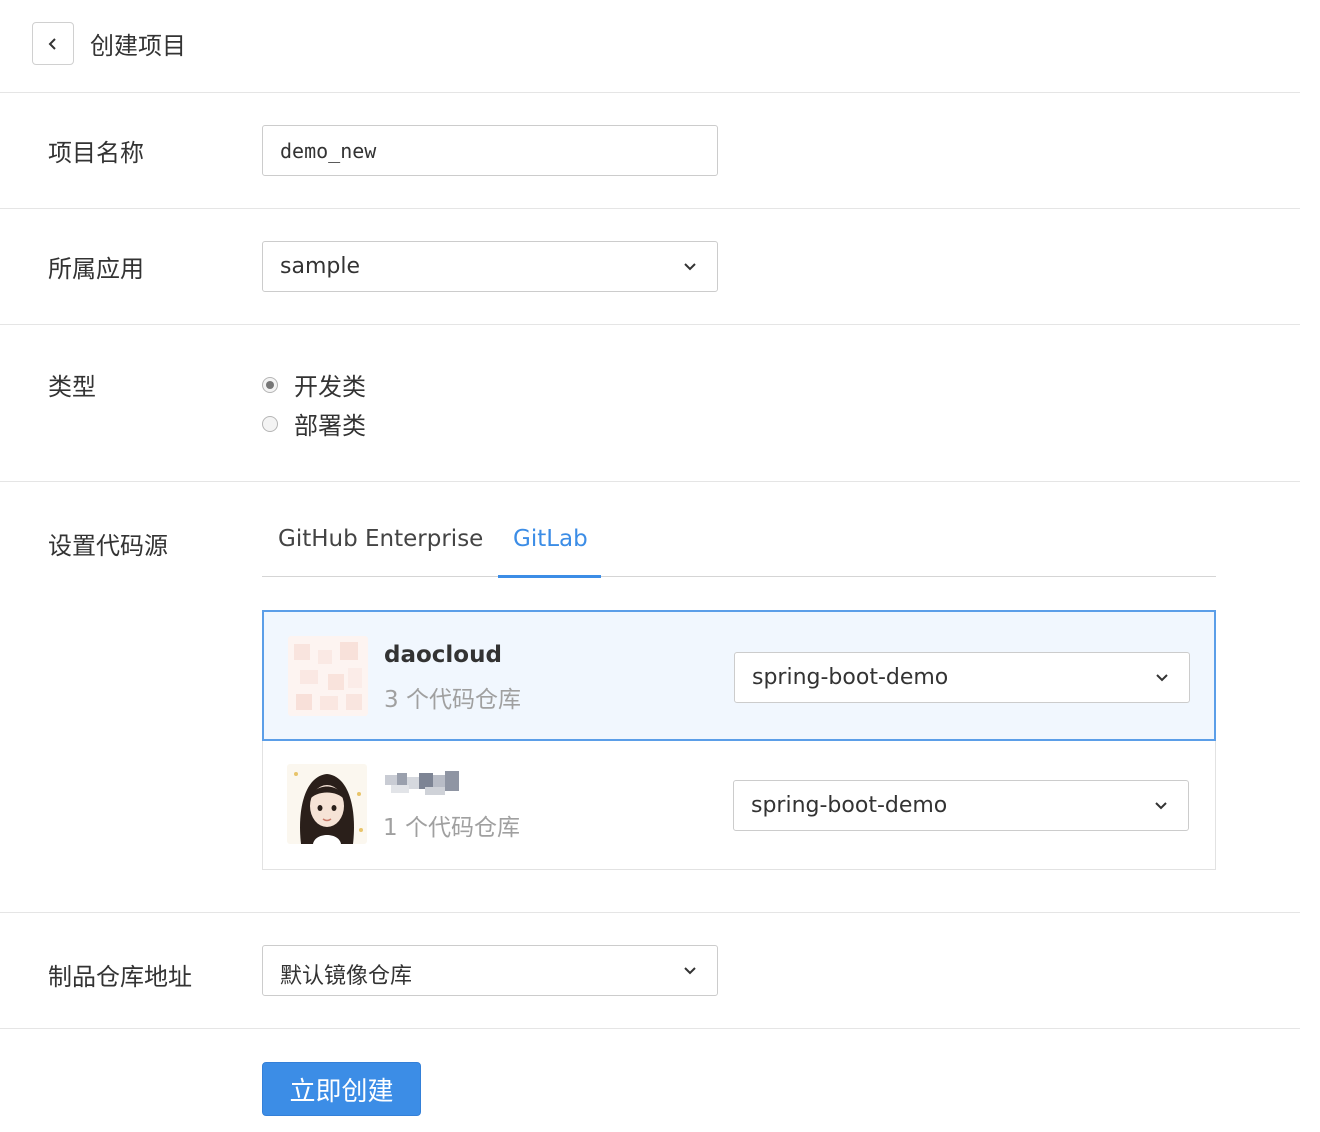 The width and height of the screenshot is (1320, 1132). Describe the element at coordinates (270, 384) in the screenshot. I see `radio-dot-checked` at that location.